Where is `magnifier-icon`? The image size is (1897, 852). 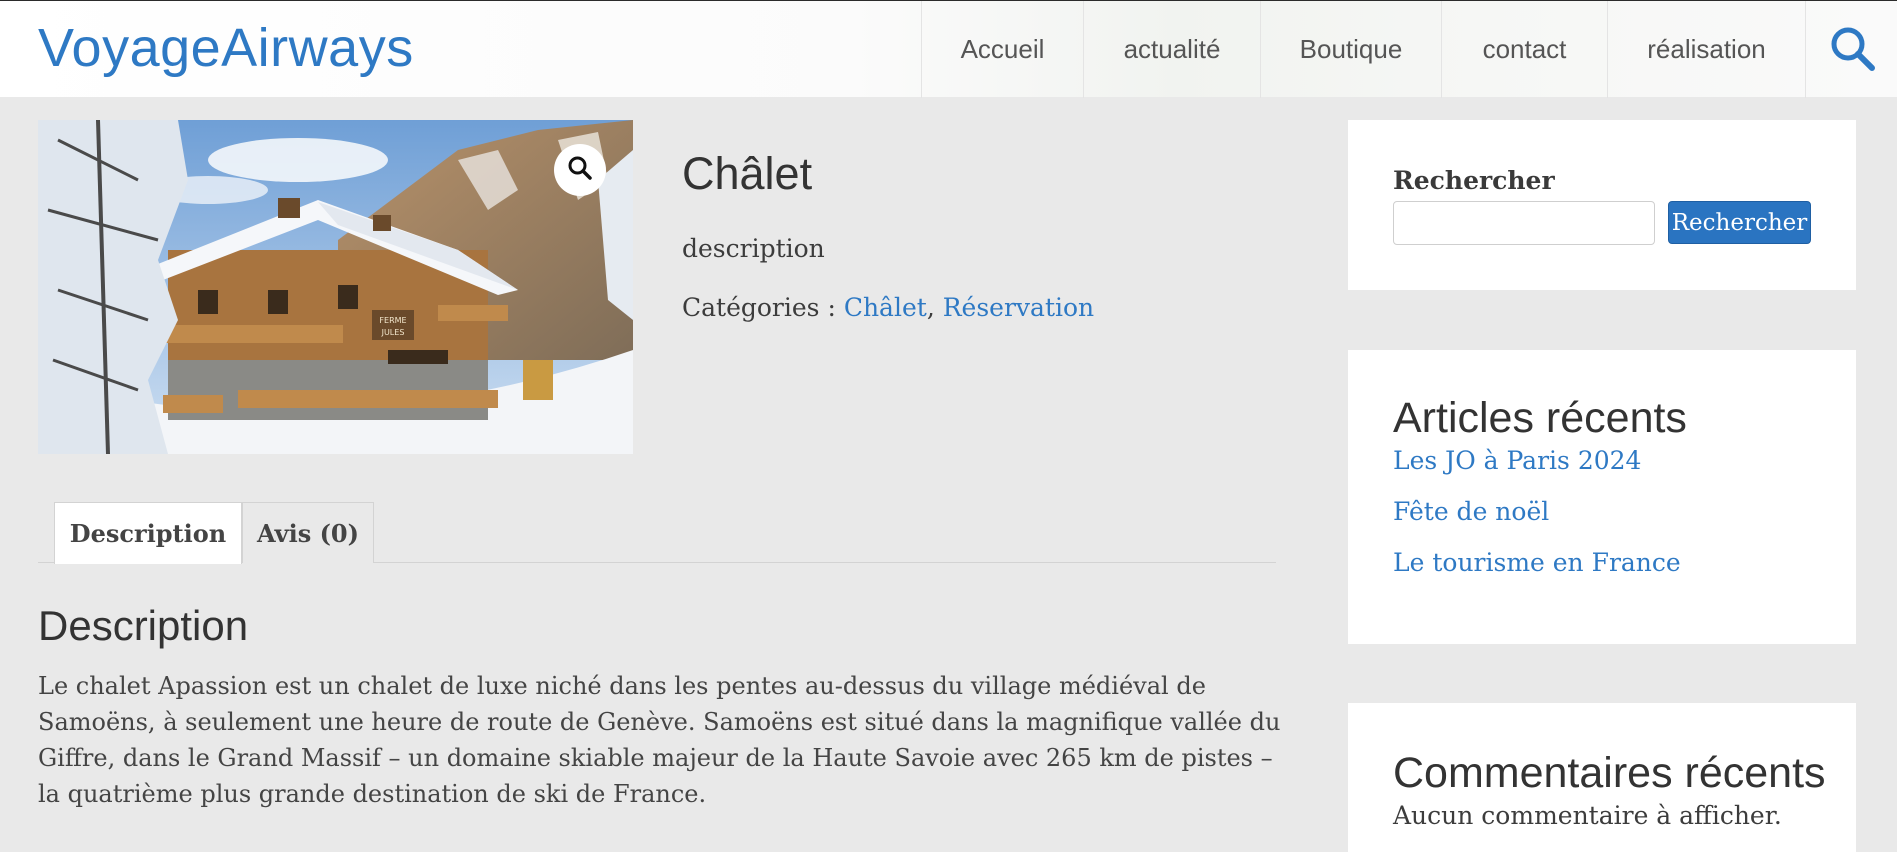
magnifier-icon is located at coordinates (580, 170).